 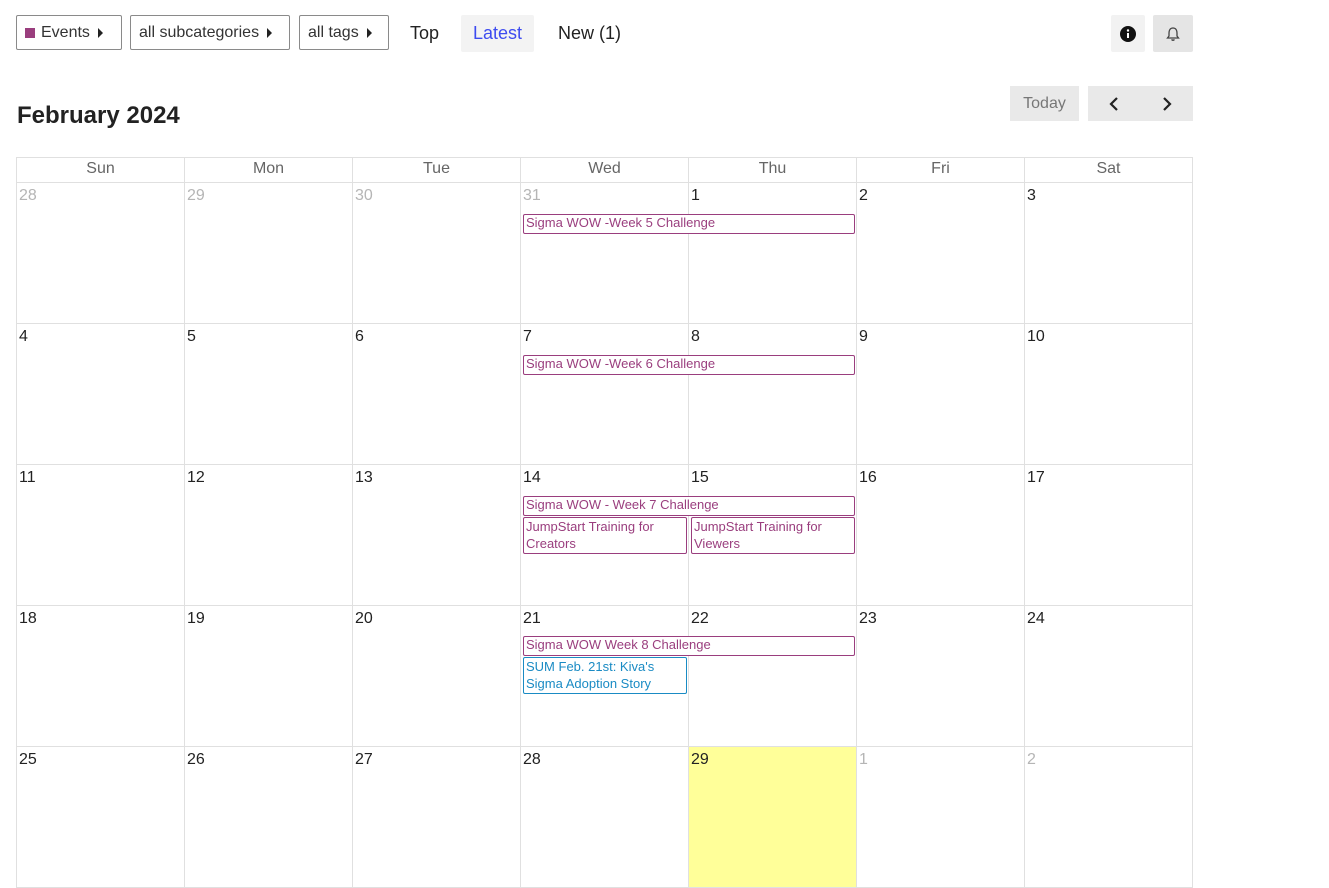 What do you see at coordinates (269, 676) in the screenshot?
I see `day-cell: 19` at bounding box center [269, 676].